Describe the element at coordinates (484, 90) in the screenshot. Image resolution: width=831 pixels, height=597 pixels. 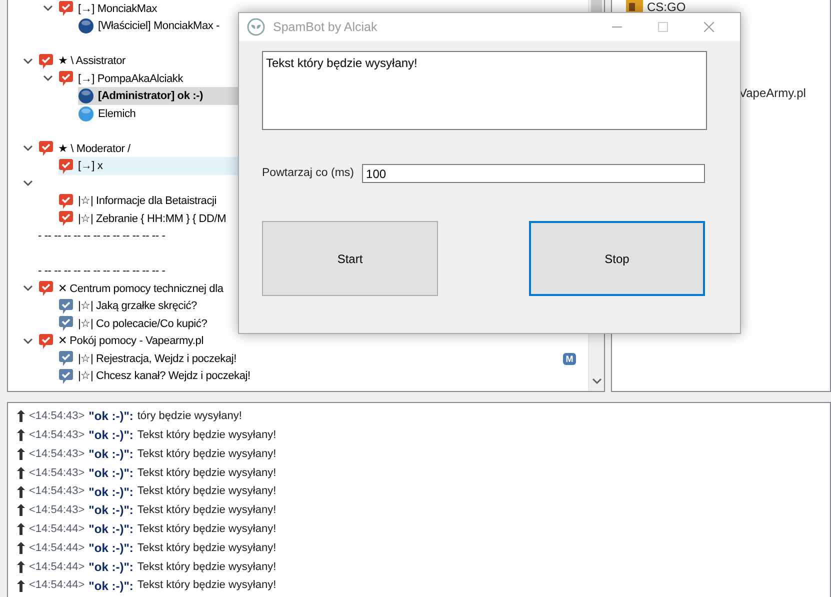
I see `message-field: Tekst który będzie wysyłany!` at that location.